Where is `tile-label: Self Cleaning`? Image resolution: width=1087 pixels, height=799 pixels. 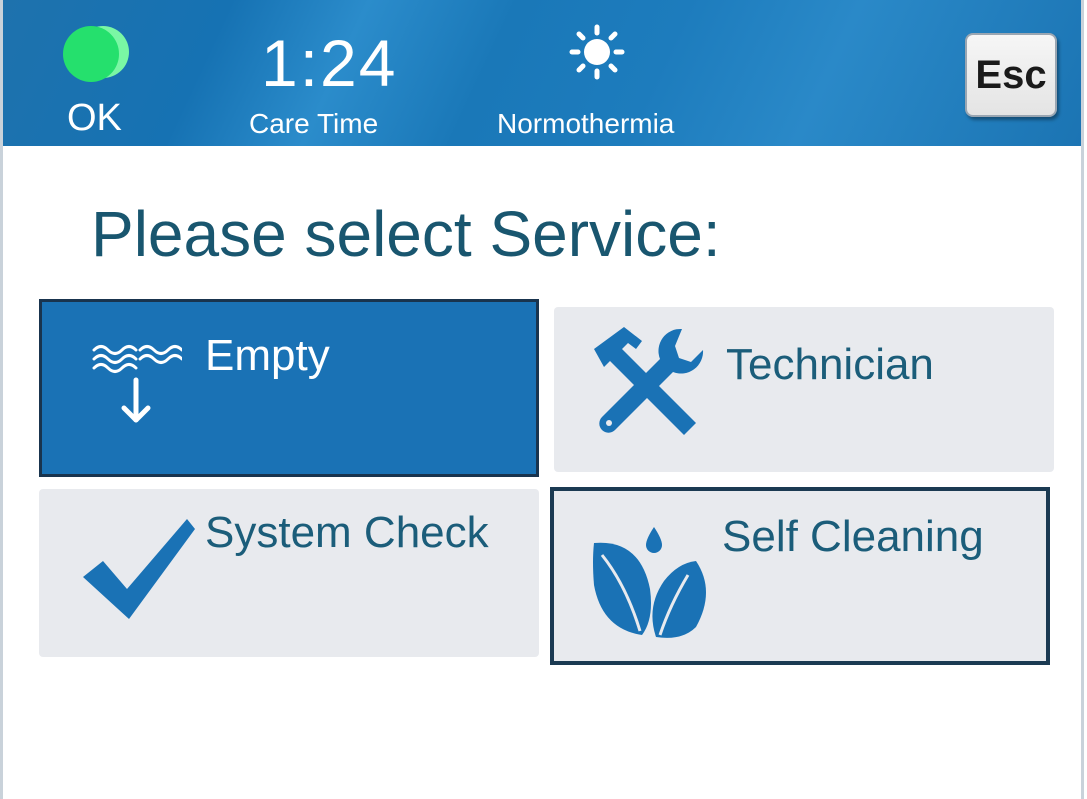
tile-label: Self Cleaning is located at coordinates (853, 536).